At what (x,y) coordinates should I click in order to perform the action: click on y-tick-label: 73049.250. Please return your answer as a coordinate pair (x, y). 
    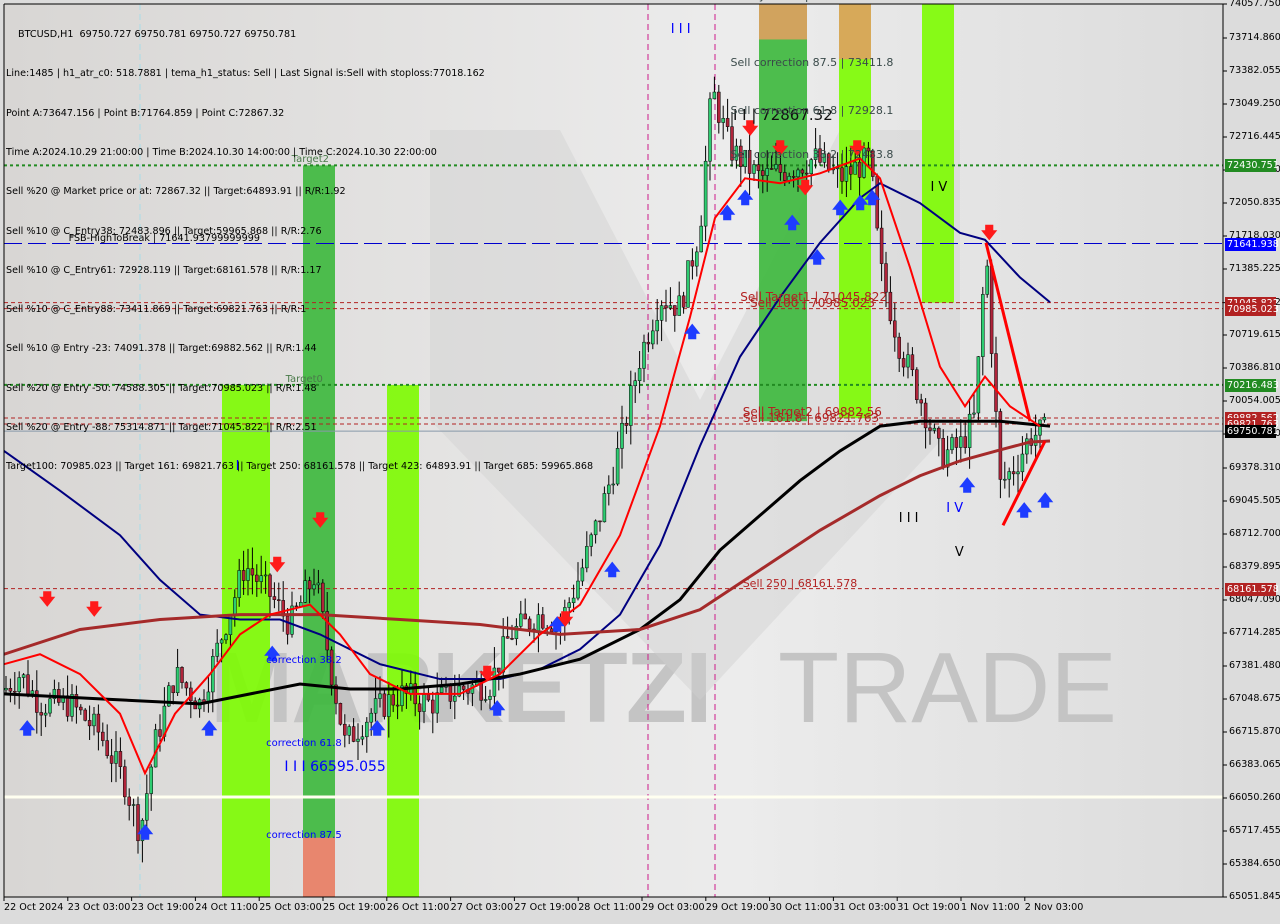
    Looking at the image, I should click on (1254, 103).